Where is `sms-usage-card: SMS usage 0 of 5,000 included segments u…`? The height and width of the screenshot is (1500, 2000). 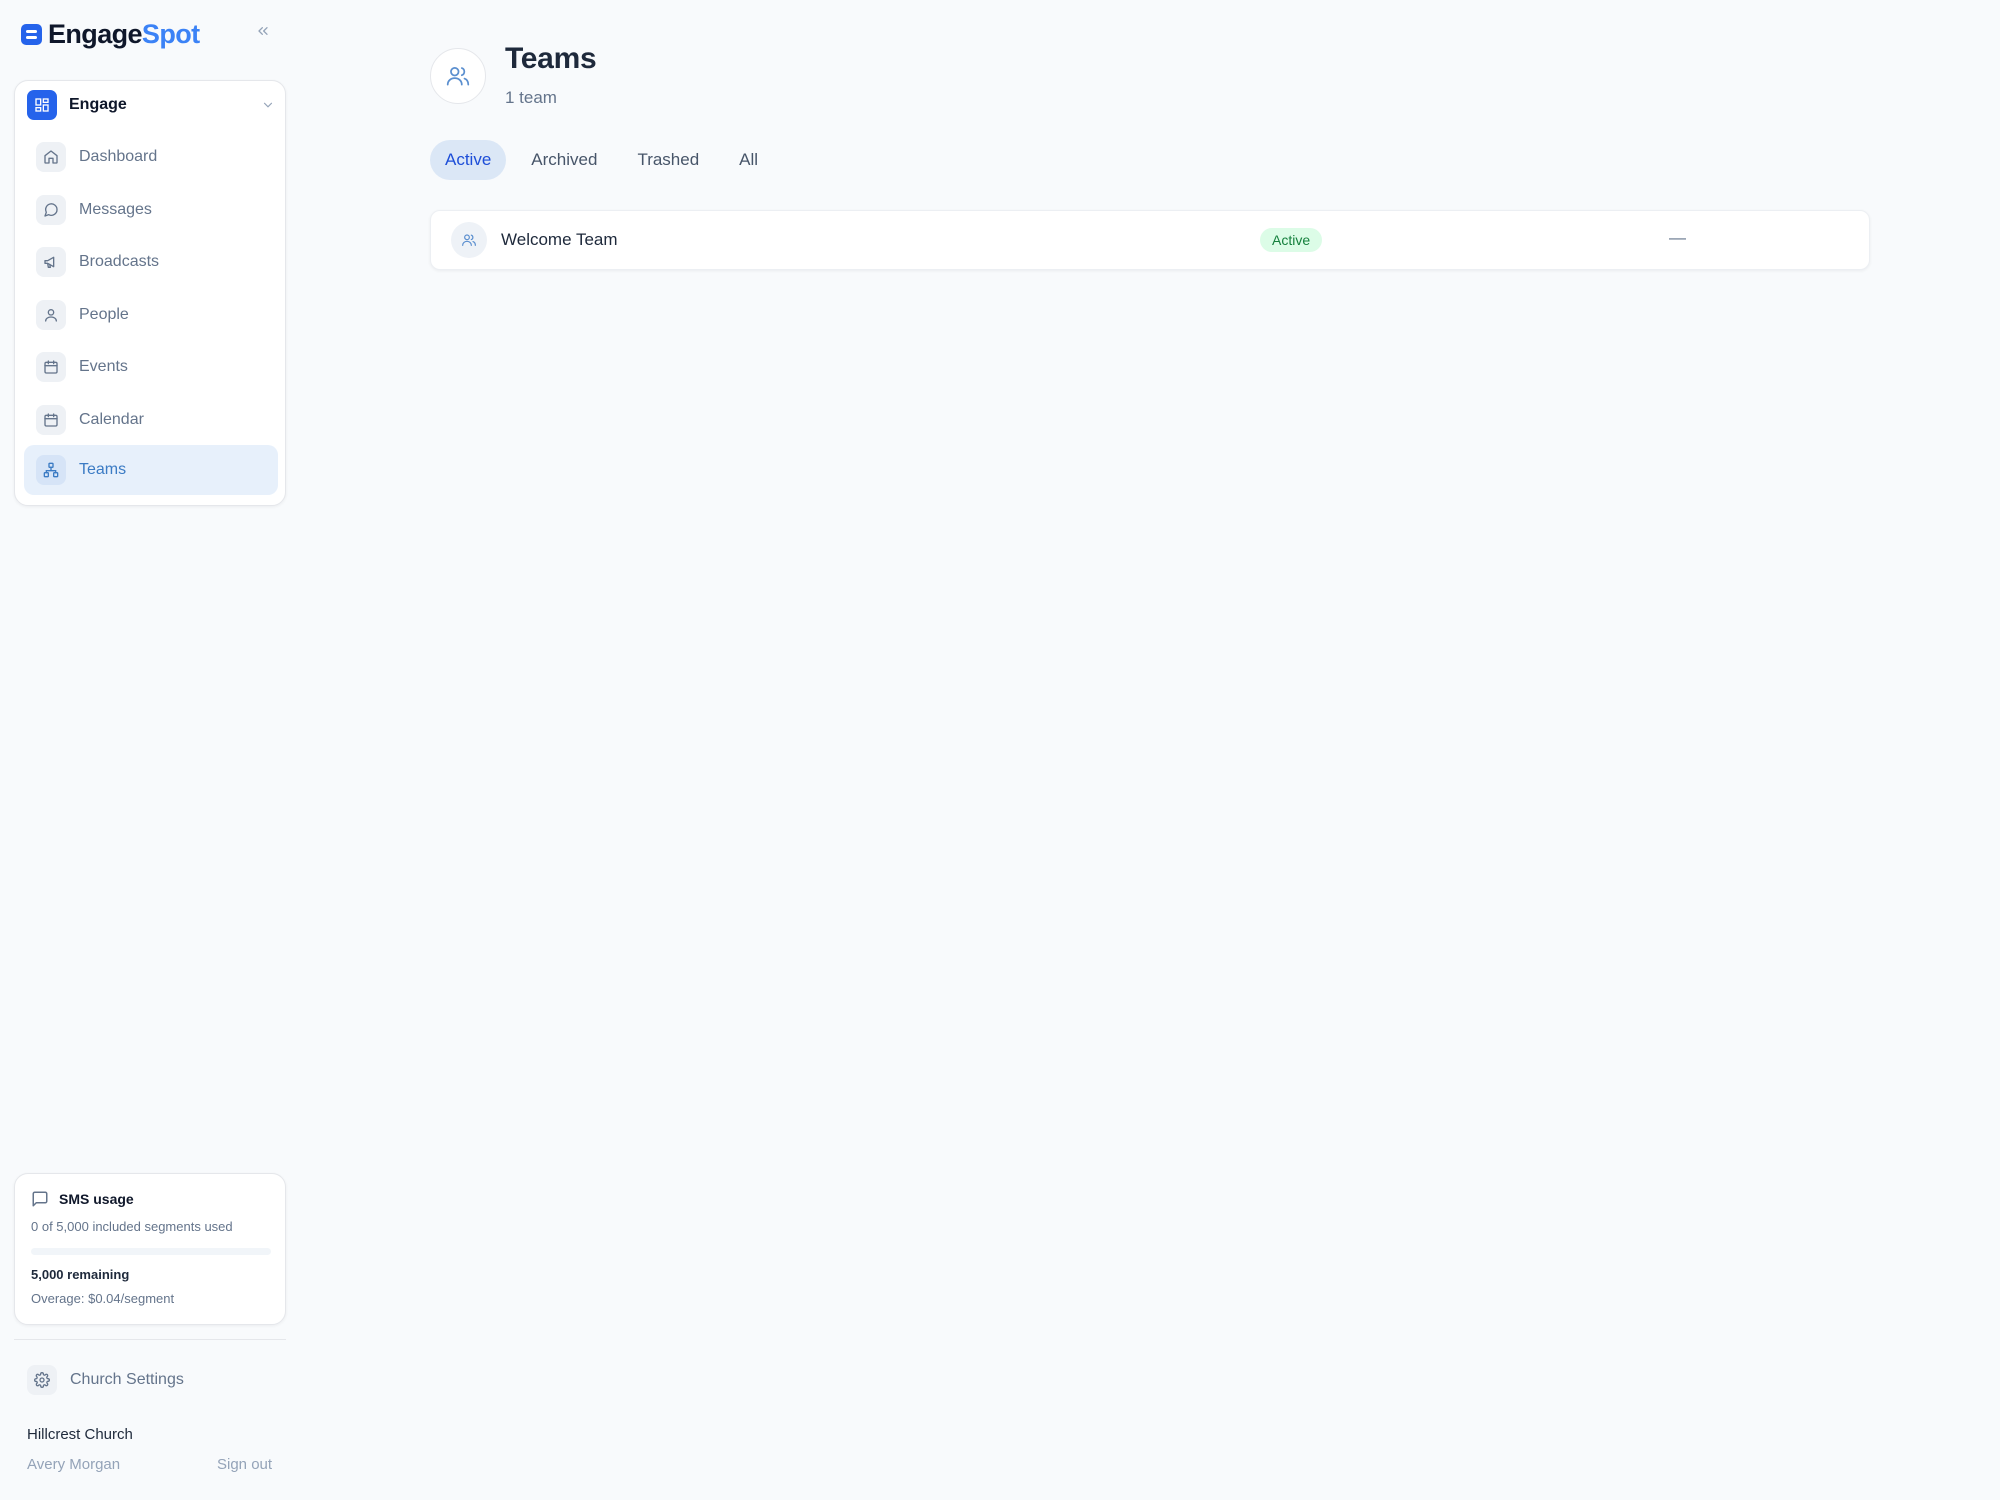
sms-usage-card: SMS usage 0 of 5,000 included segments u… is located at coordinates (150, 1249).